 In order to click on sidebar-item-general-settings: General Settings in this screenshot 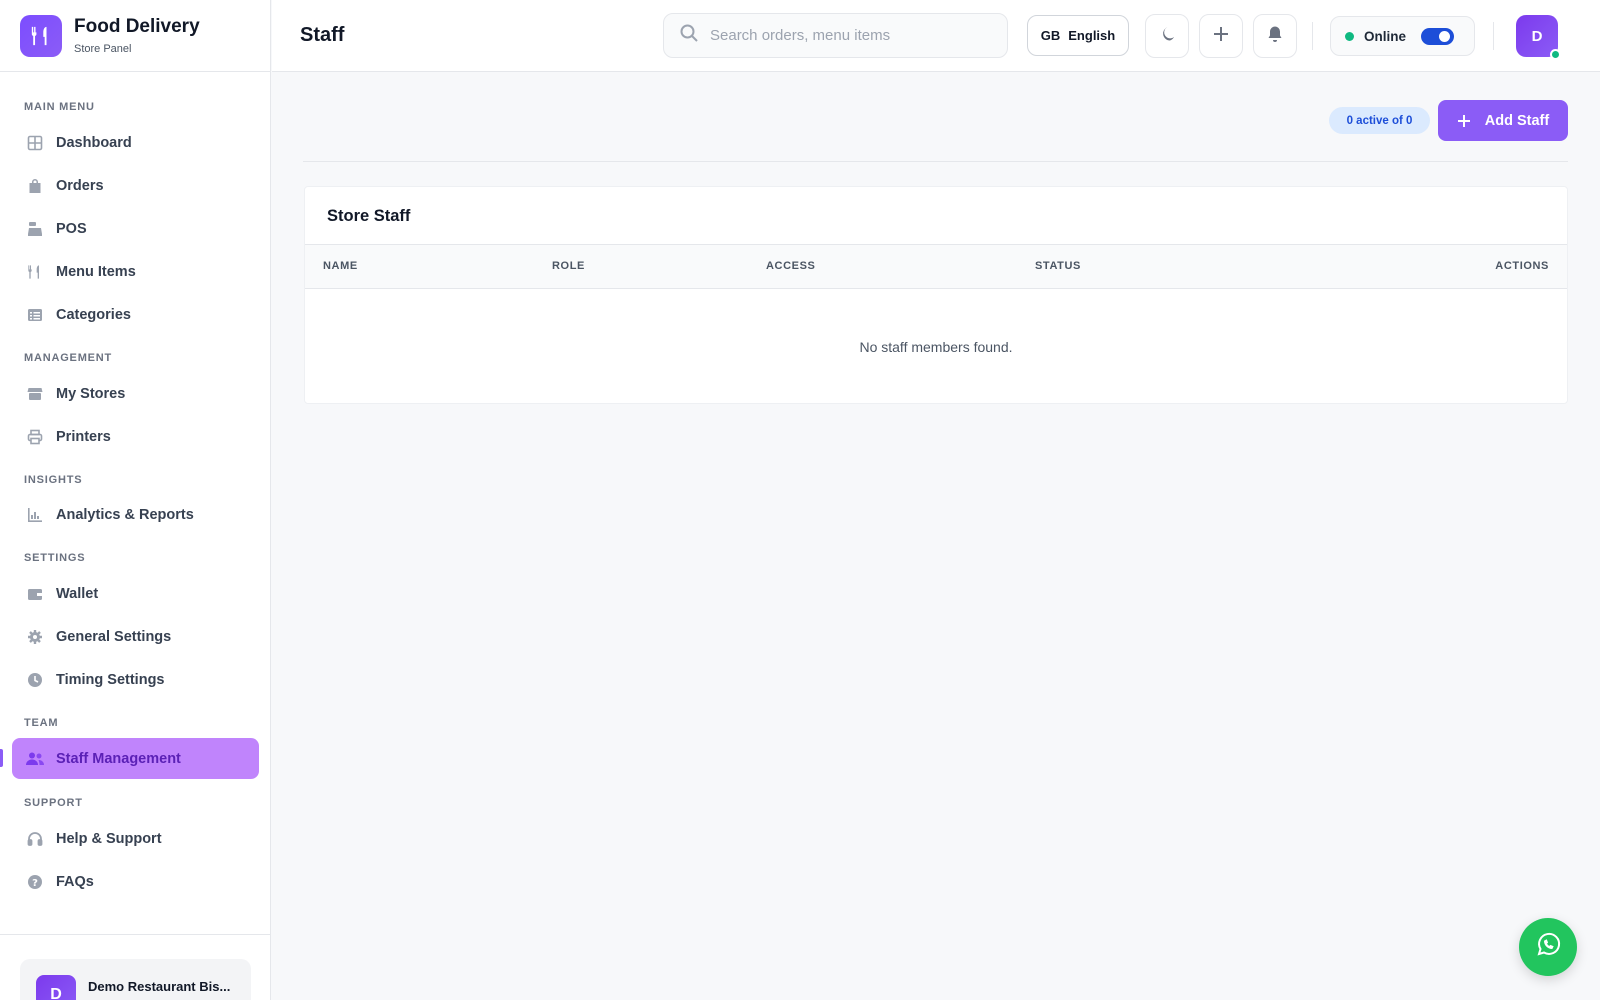, I will do `click(135, 636)`.